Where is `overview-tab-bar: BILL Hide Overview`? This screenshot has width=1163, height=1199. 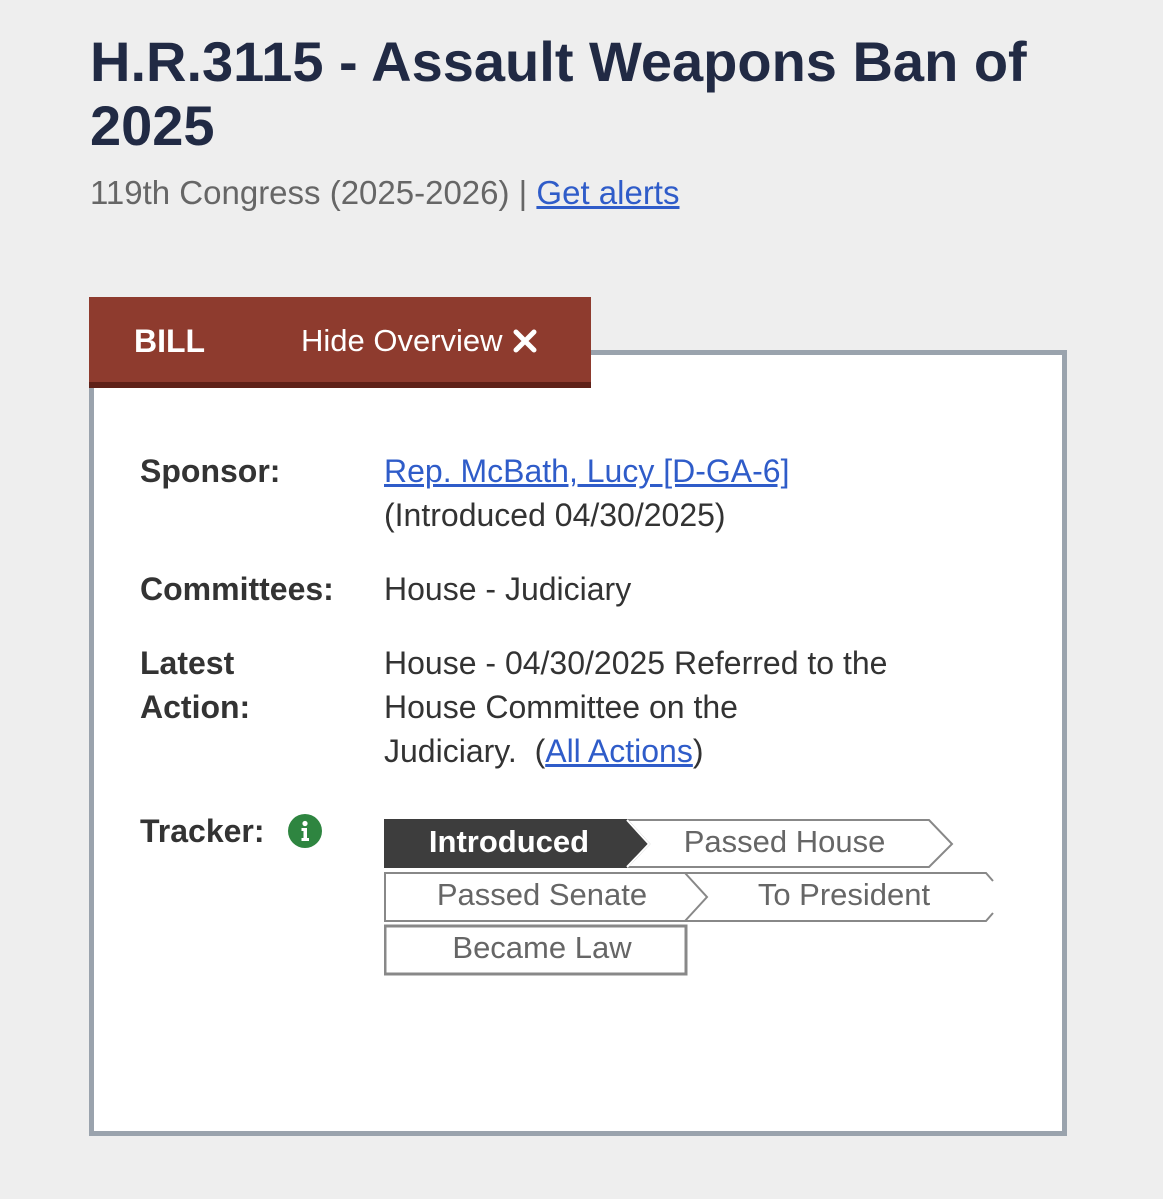
overview-tab-bar: BILL Hide Overview is located at coordinates (340, 342).